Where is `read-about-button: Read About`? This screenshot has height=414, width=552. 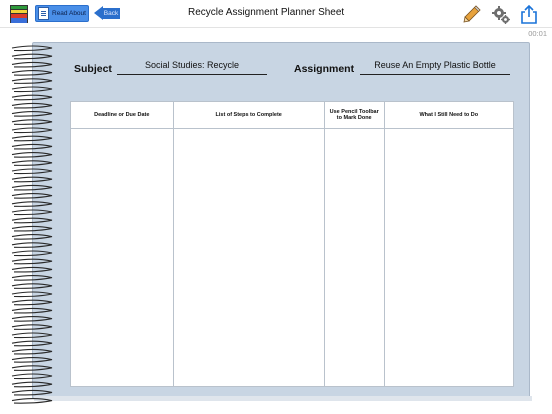
read-about-button: Read About is located at coordinates (62, 13).